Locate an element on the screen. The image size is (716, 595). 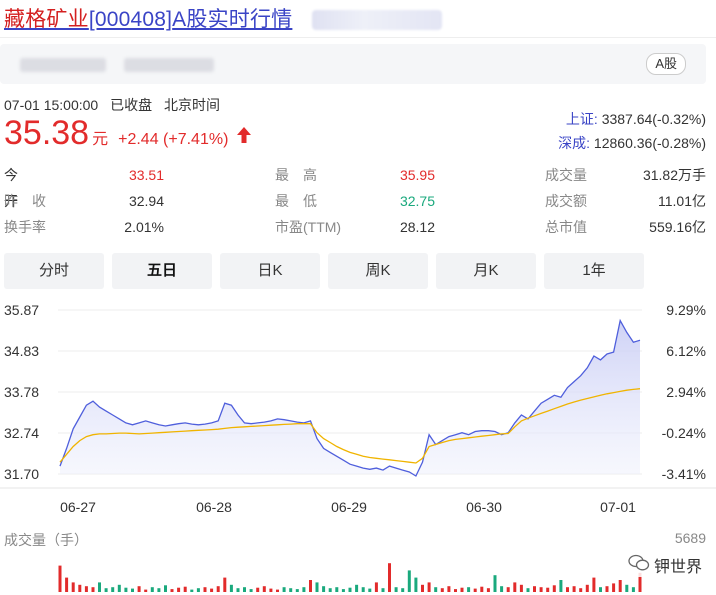
tab-weekly-k: 周K is located at coordinates (378, 271).